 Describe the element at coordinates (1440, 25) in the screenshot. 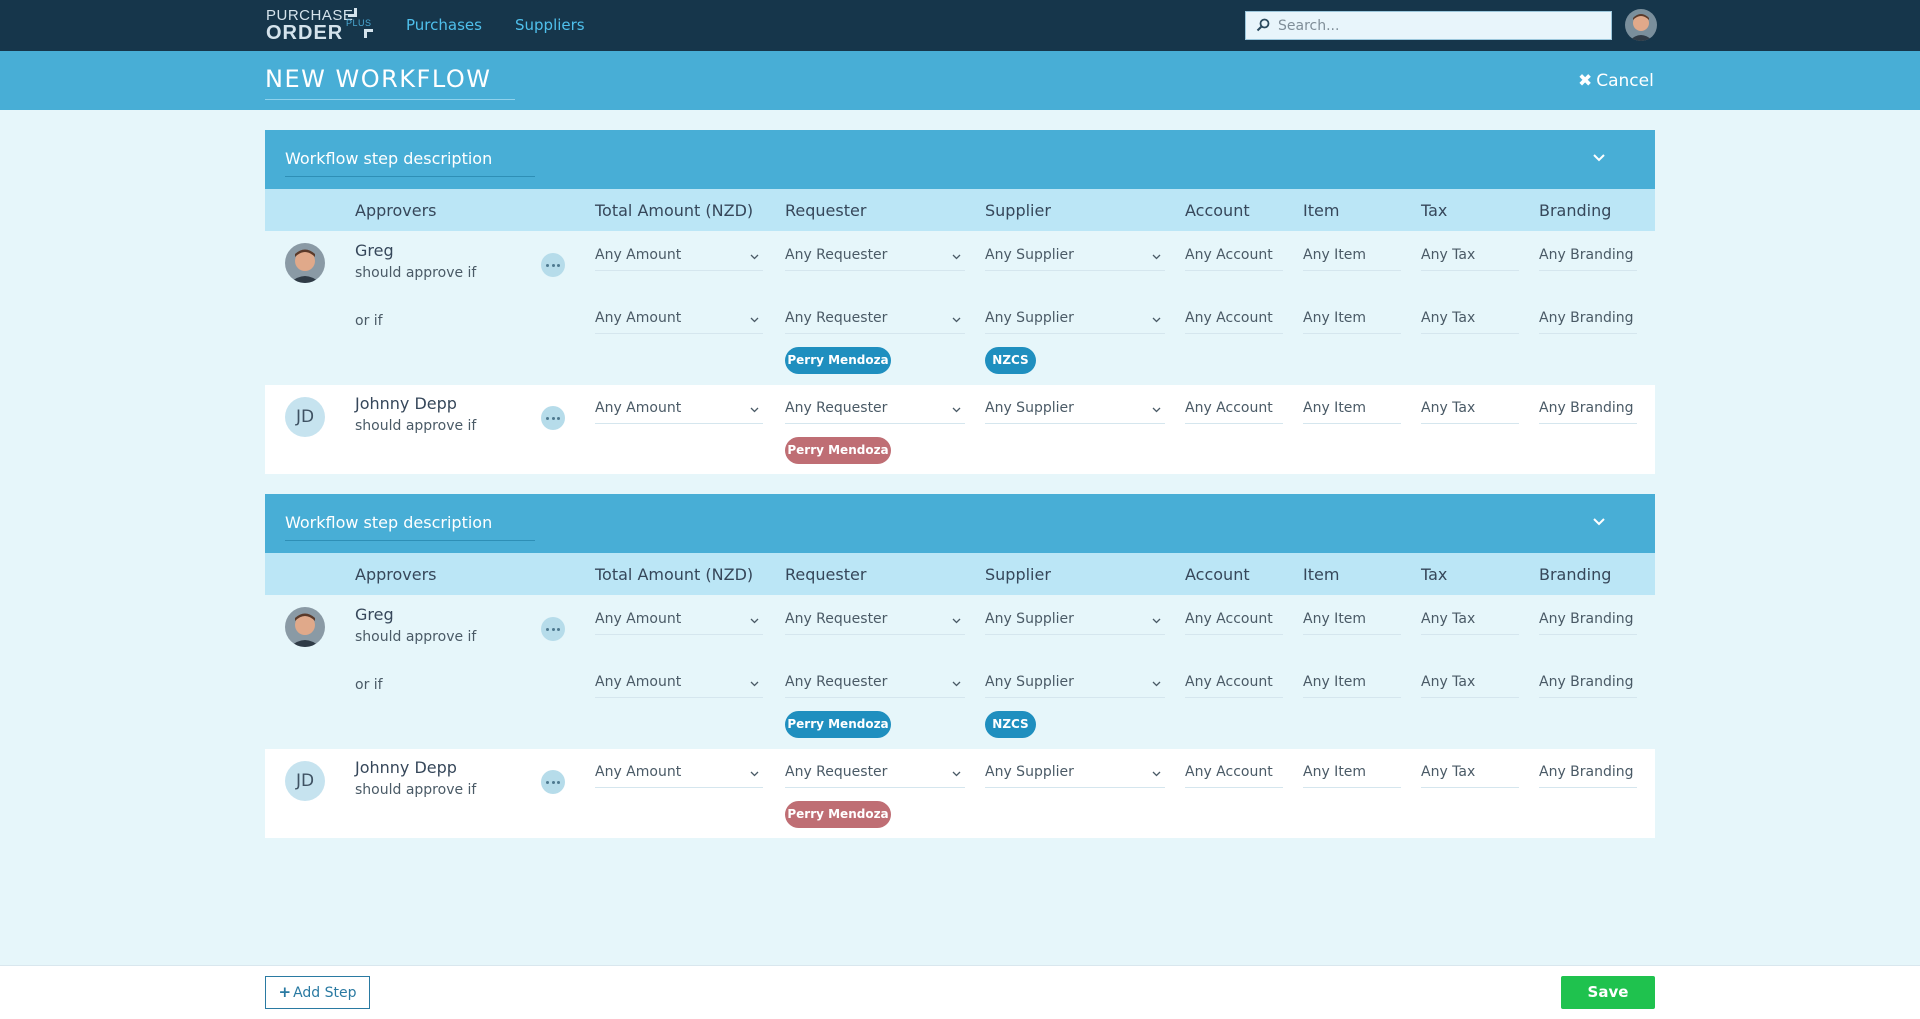

I see `search-input` at that location.